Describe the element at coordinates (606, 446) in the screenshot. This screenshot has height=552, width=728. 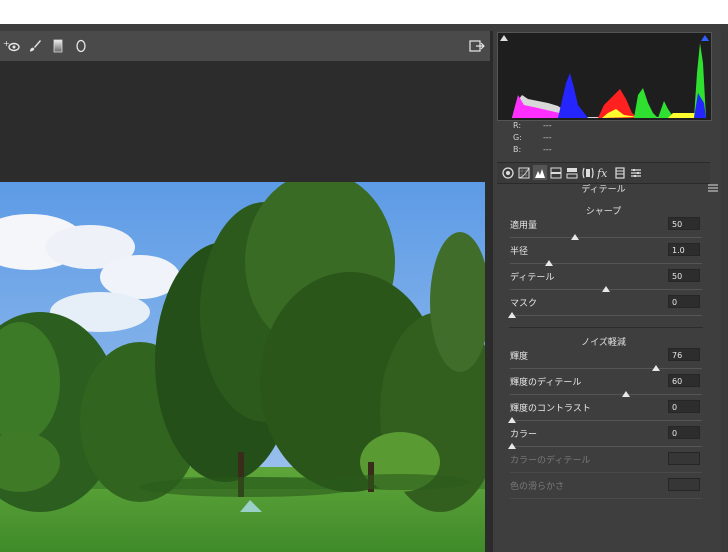
I see `color-track` at that location.